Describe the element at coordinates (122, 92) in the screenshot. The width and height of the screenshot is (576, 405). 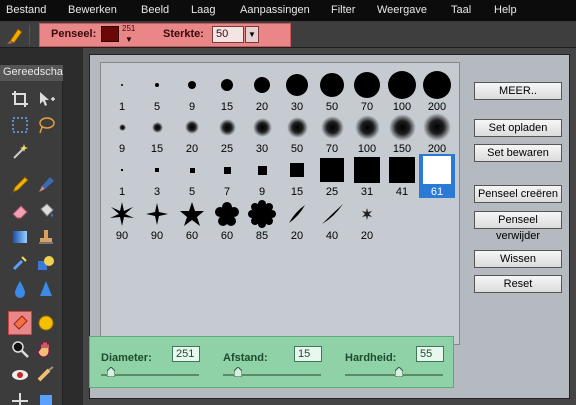
I see `brush-preset-1: 1` at that location.